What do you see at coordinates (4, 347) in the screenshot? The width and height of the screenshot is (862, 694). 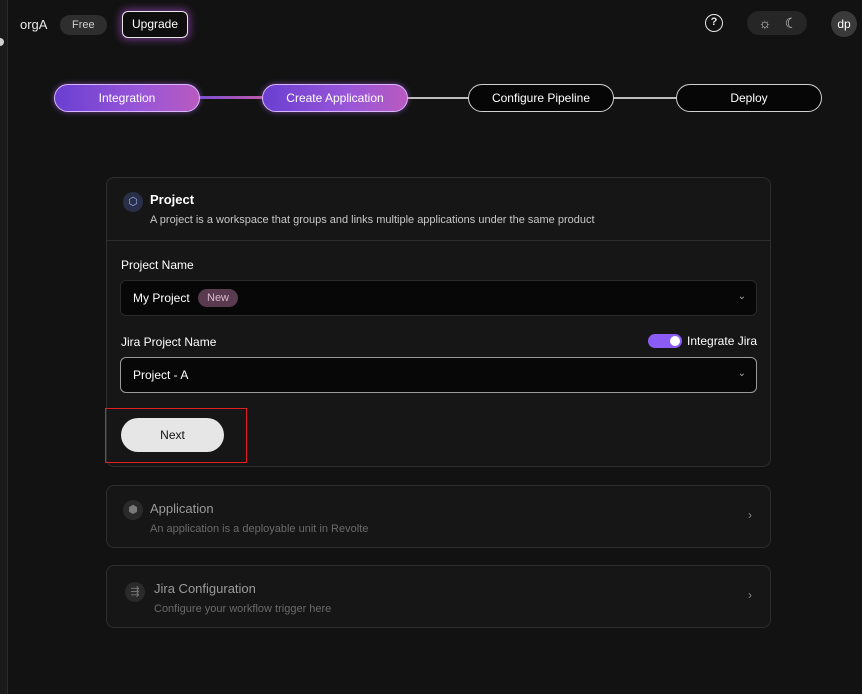 I see `left-rail` at bounding box center [4, 347].